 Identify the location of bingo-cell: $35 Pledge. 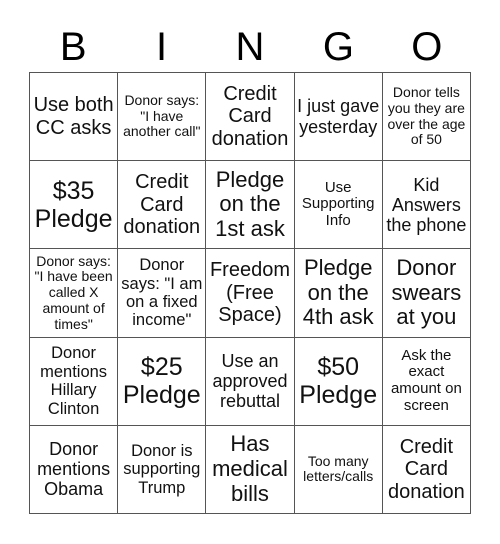
(74, 205).